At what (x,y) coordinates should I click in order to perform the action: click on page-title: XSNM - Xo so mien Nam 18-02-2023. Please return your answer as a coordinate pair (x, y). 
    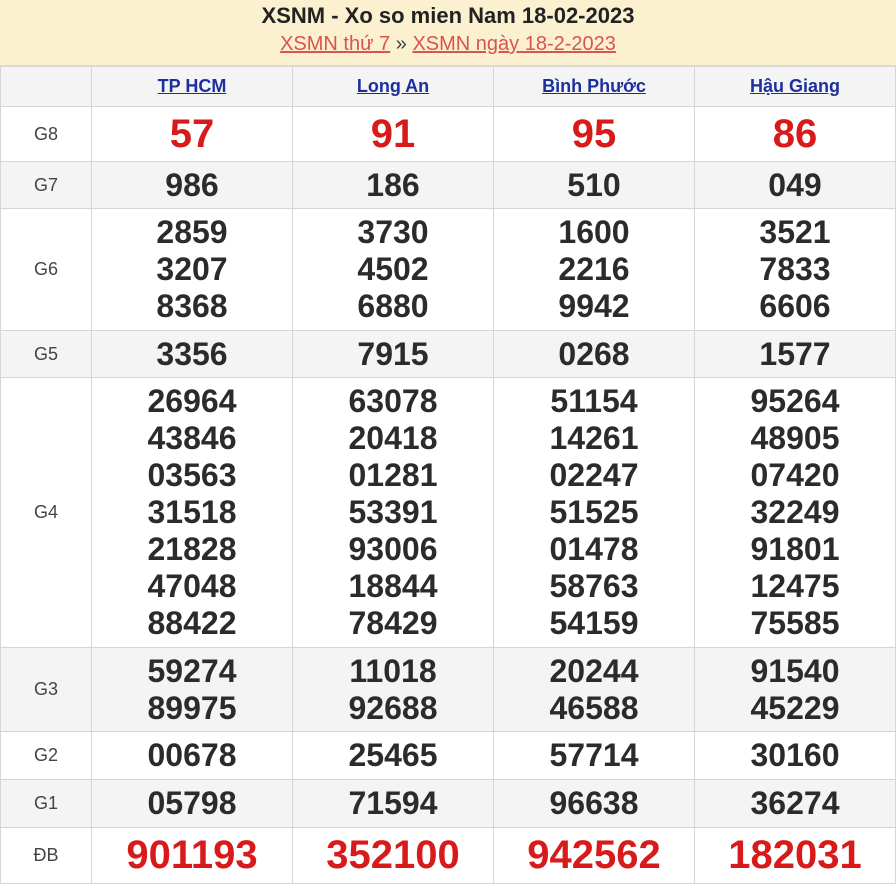
    Looking at the image, I should click on (448, 15).